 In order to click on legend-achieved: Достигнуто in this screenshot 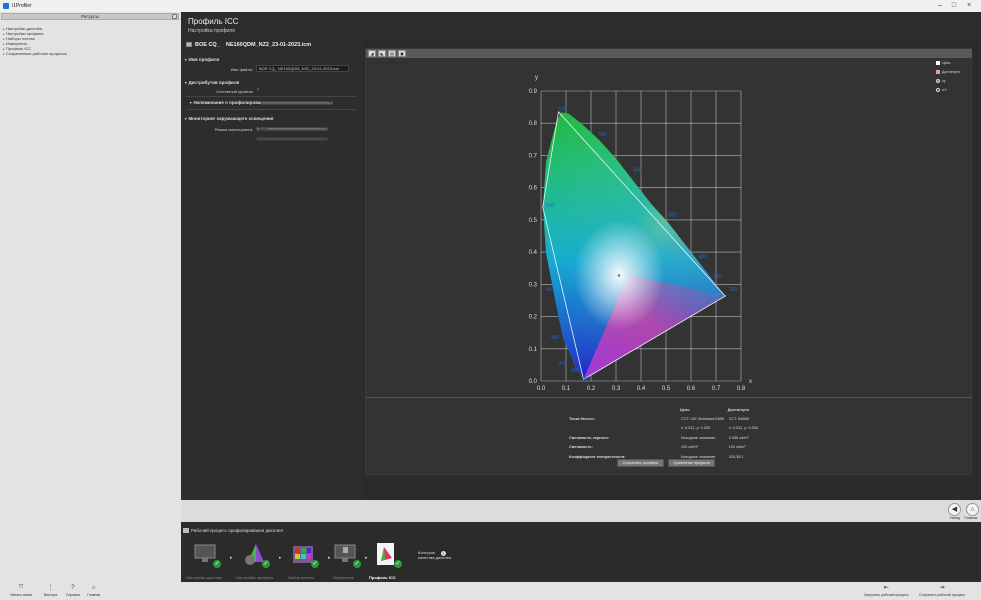, I will do `click(948, 74)`.